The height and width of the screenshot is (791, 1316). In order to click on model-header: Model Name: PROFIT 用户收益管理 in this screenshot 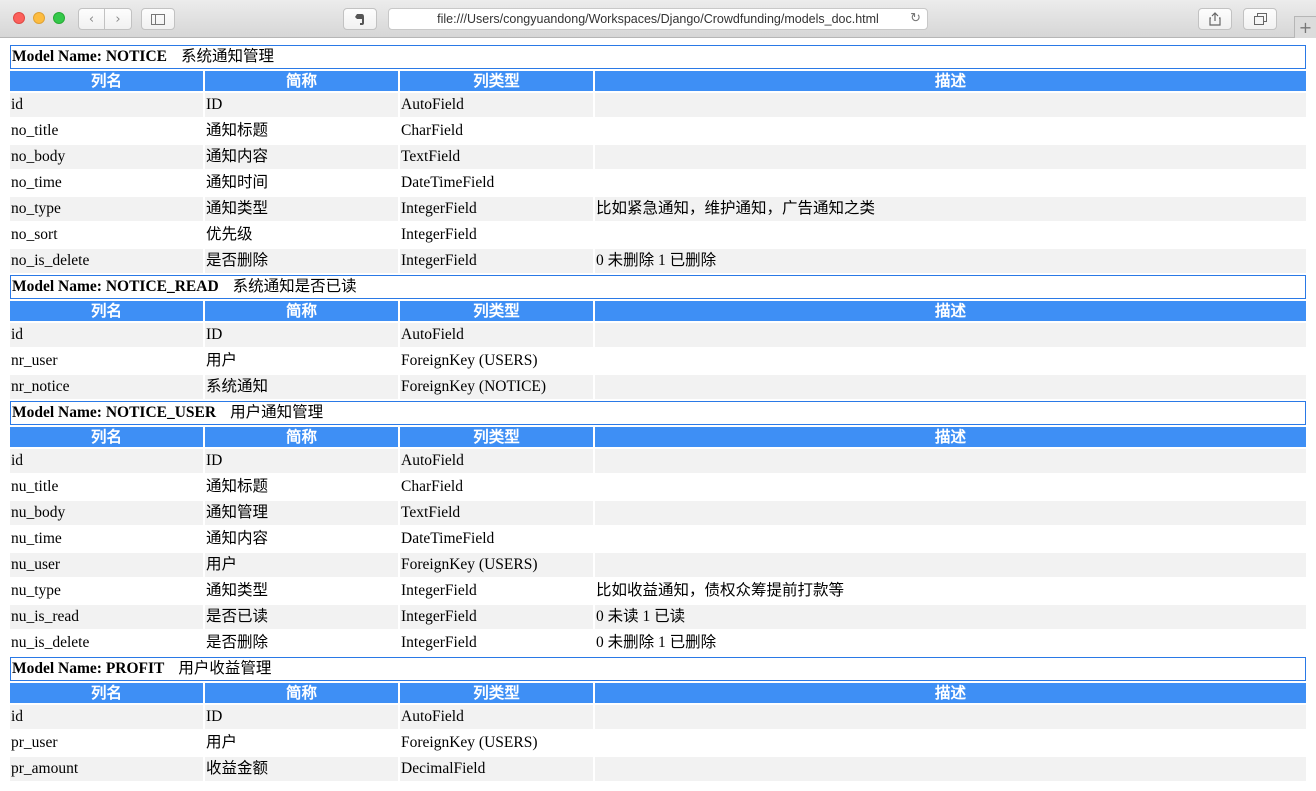, I will do `click(658, 669)`.